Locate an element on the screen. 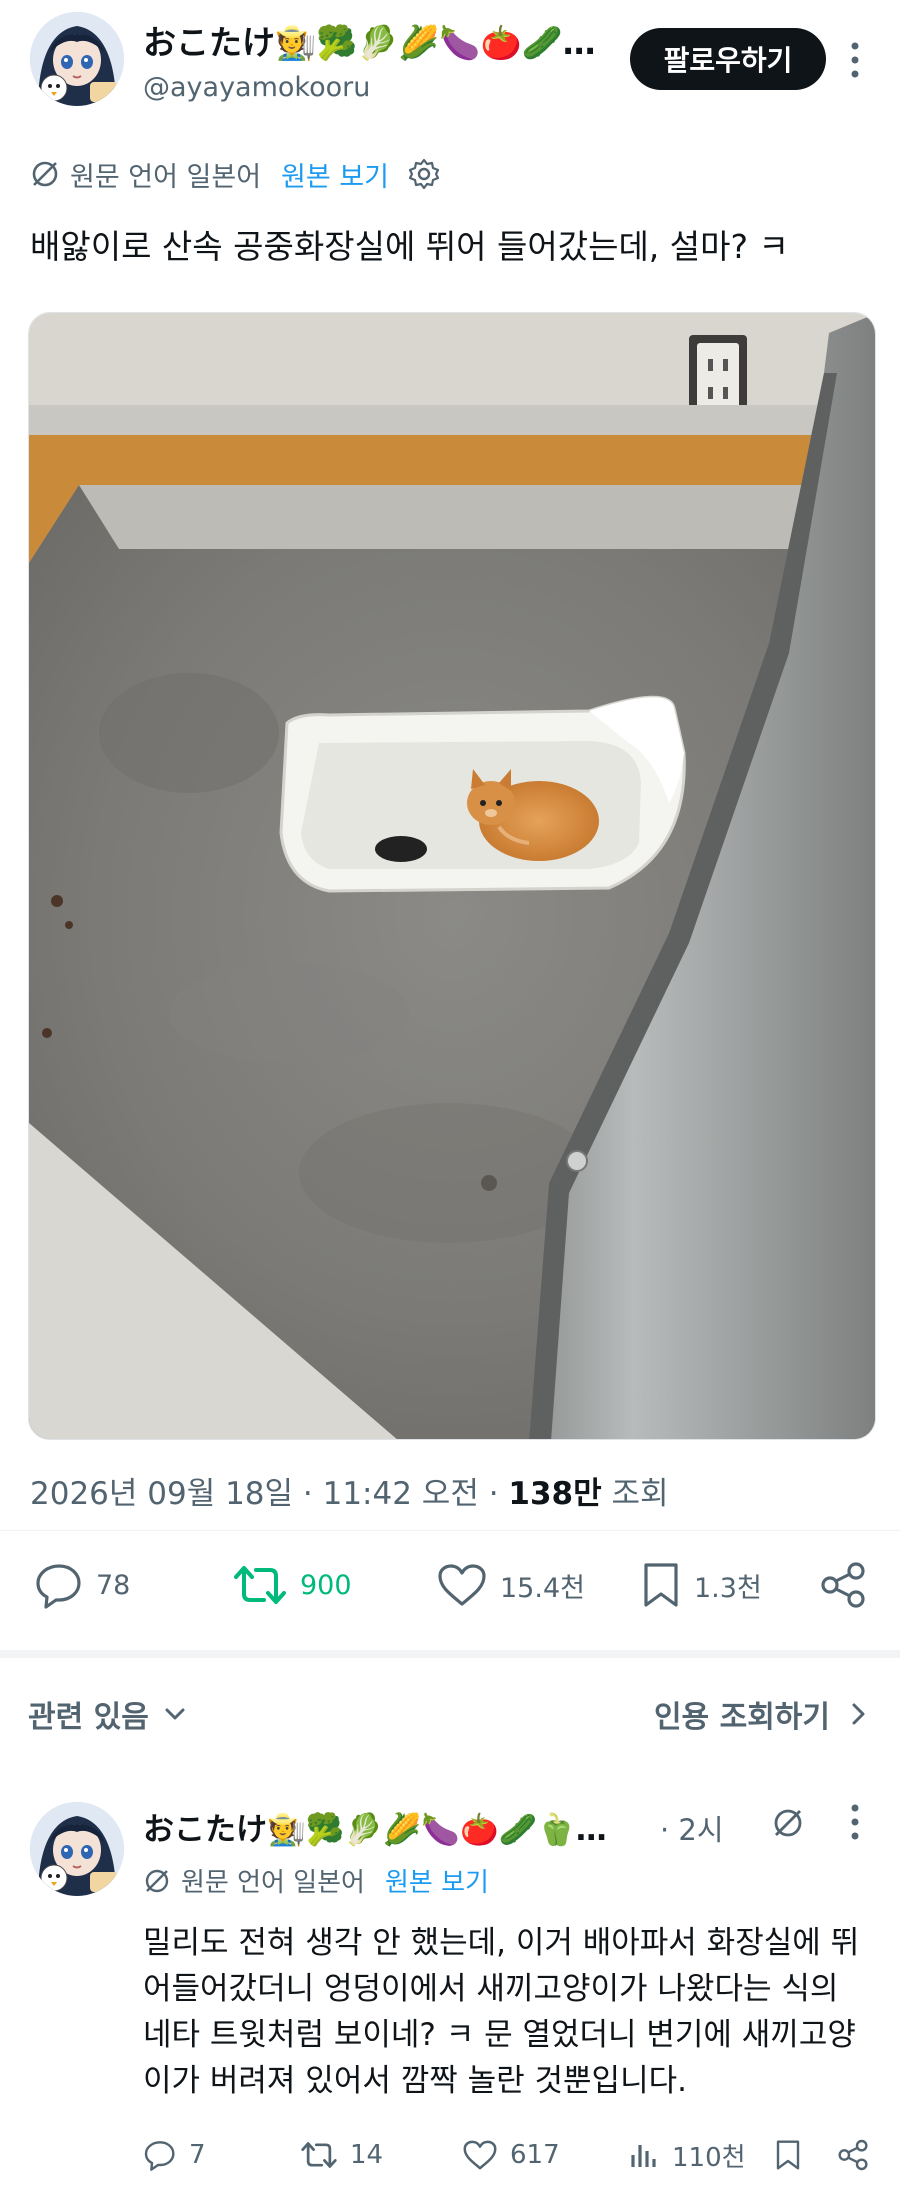  view-quotes-label: 인용 조회하기 is located at coordinates (741, 1717).